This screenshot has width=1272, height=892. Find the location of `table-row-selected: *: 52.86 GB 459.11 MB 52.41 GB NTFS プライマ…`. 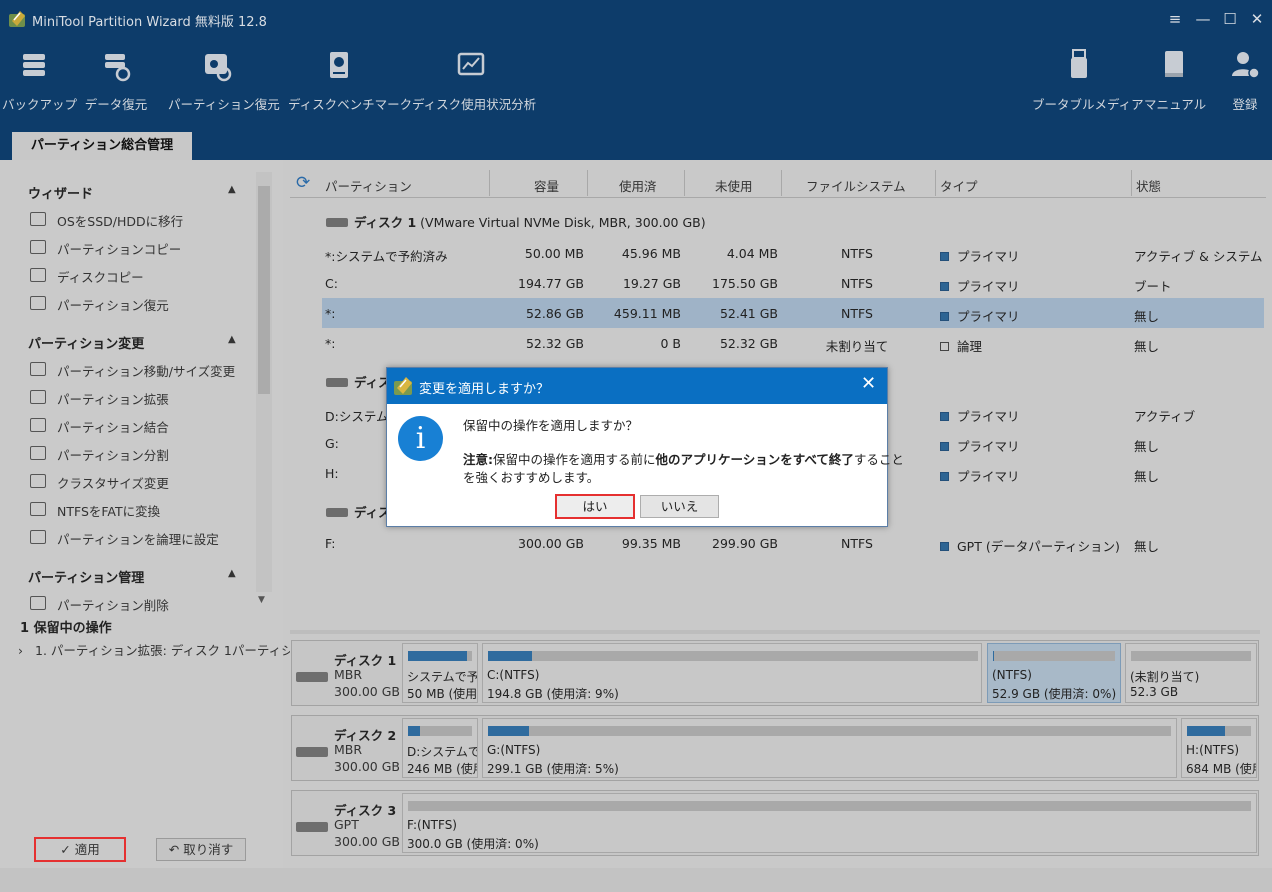

table-row-selected: *: 52.86 GB 459.11 MB 52.41 GB NTFS プライマ… is located at coordinates (793, 313).